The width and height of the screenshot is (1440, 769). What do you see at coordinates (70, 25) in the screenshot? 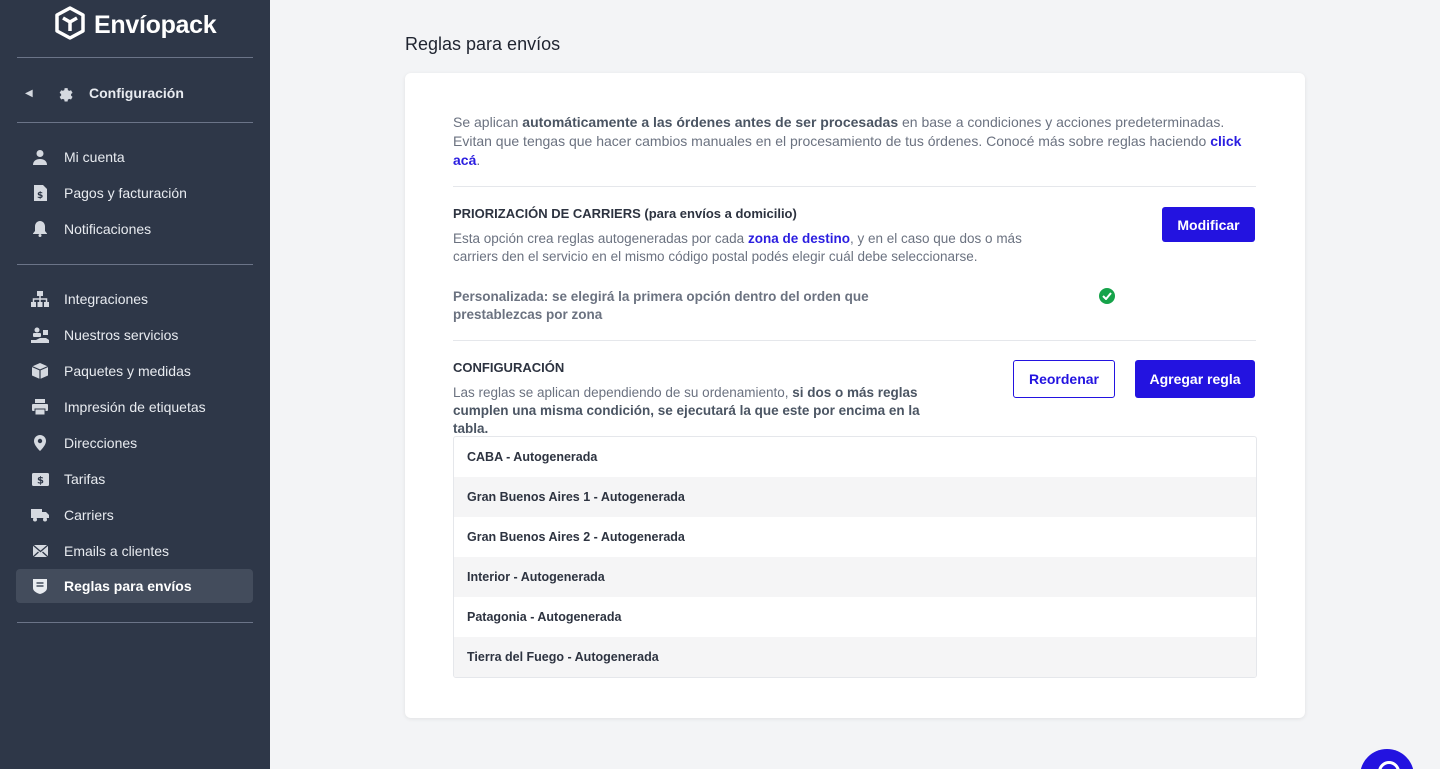
I see `envio-cube-icon` at bounding box center [70, 25].